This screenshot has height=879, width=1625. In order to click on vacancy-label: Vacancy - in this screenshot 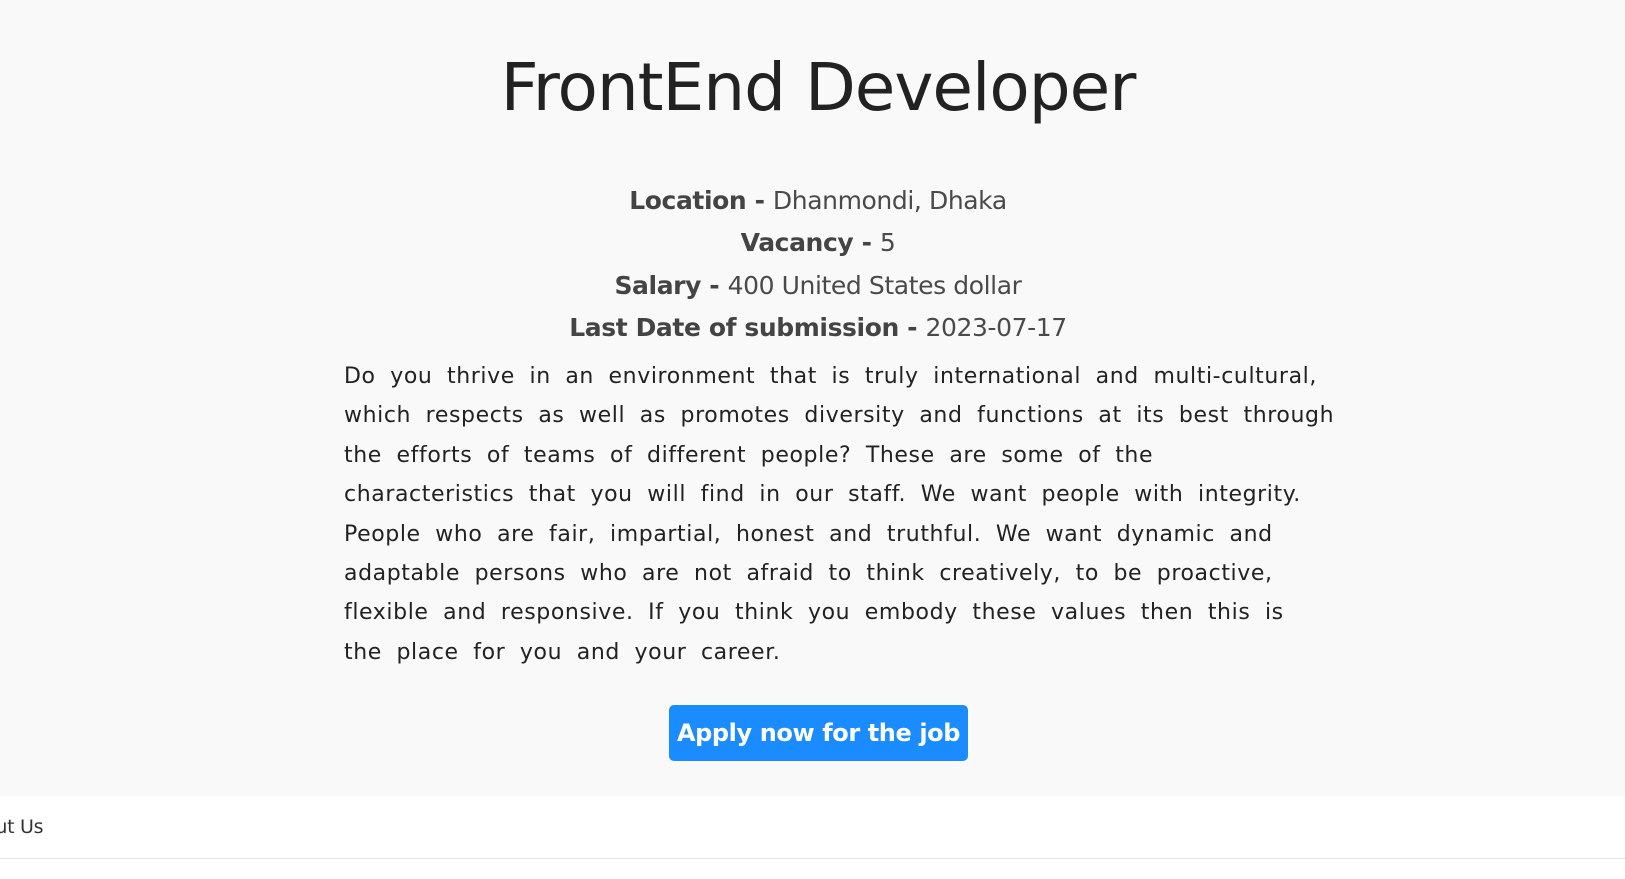, I will do `click(810, 243)`.